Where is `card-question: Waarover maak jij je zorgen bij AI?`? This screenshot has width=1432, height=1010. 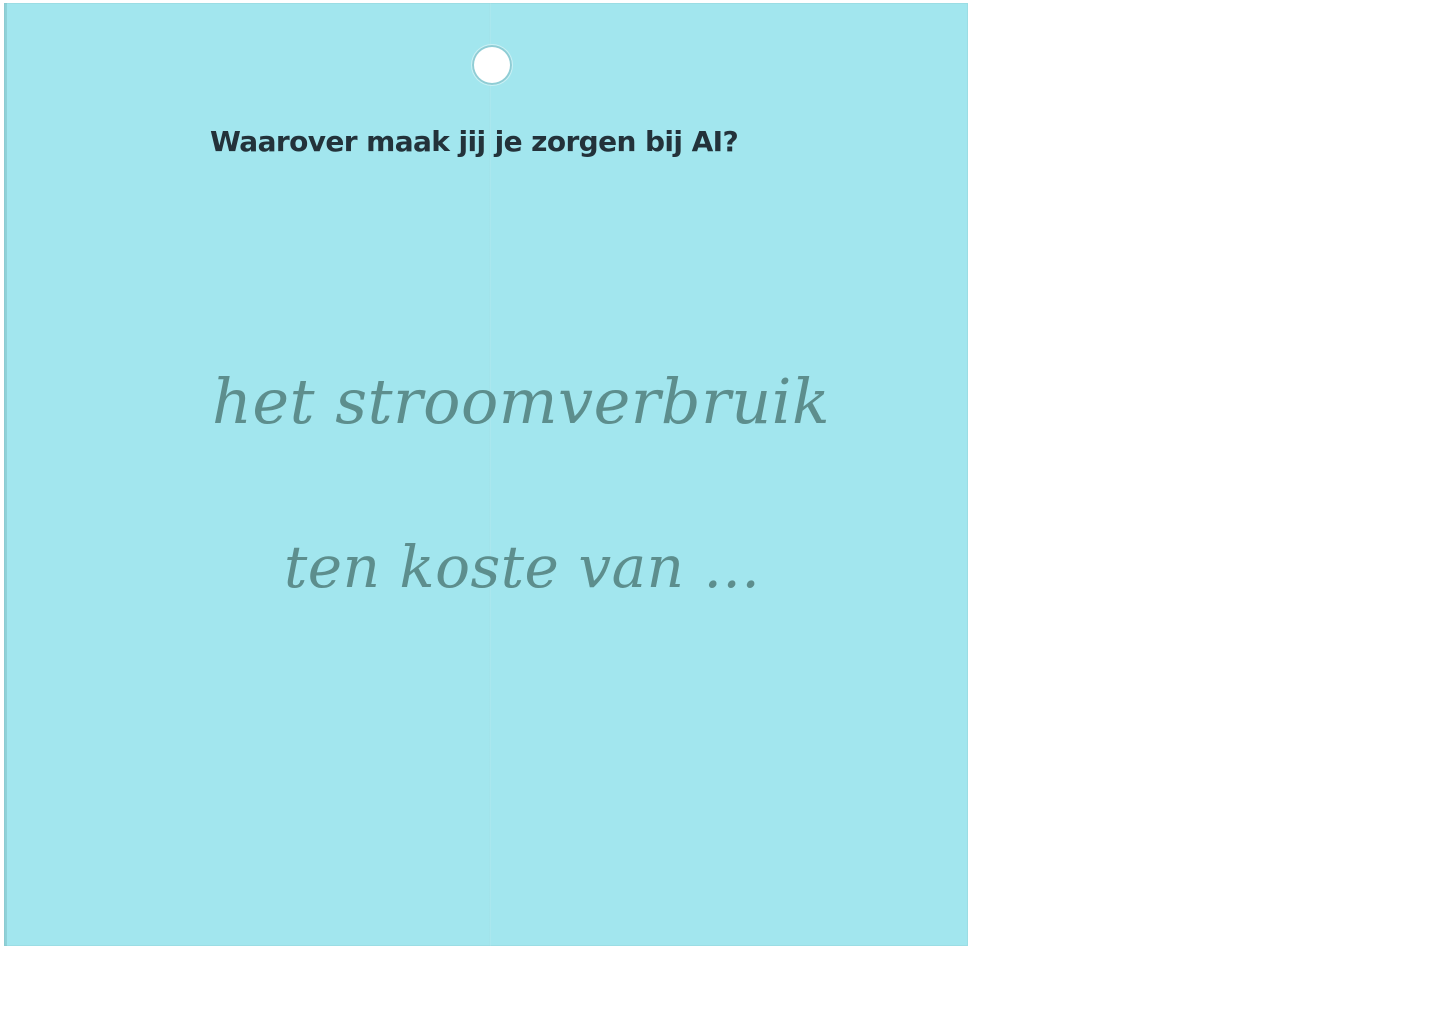 card-question: Waarover maak jij je zorgen bij AI? is located at coordinates (474, 141).